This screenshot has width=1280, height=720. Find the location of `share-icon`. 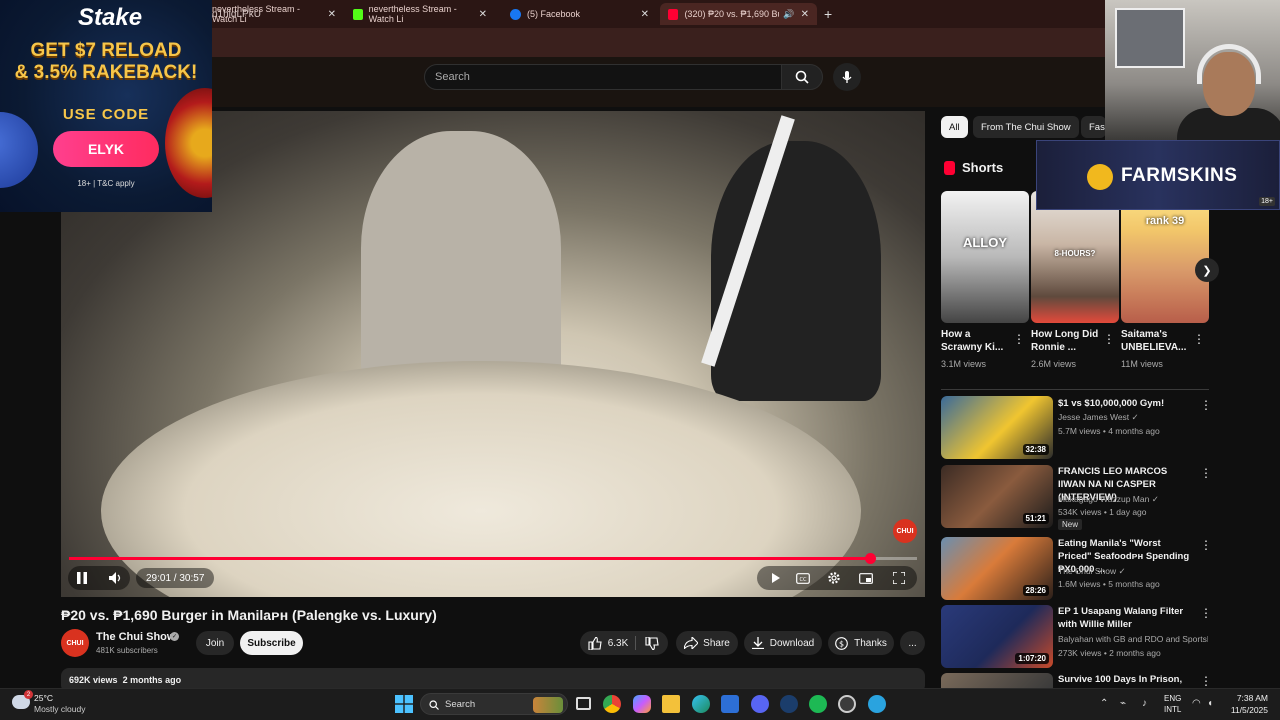

share-icon is located at coordinates (691, 643).